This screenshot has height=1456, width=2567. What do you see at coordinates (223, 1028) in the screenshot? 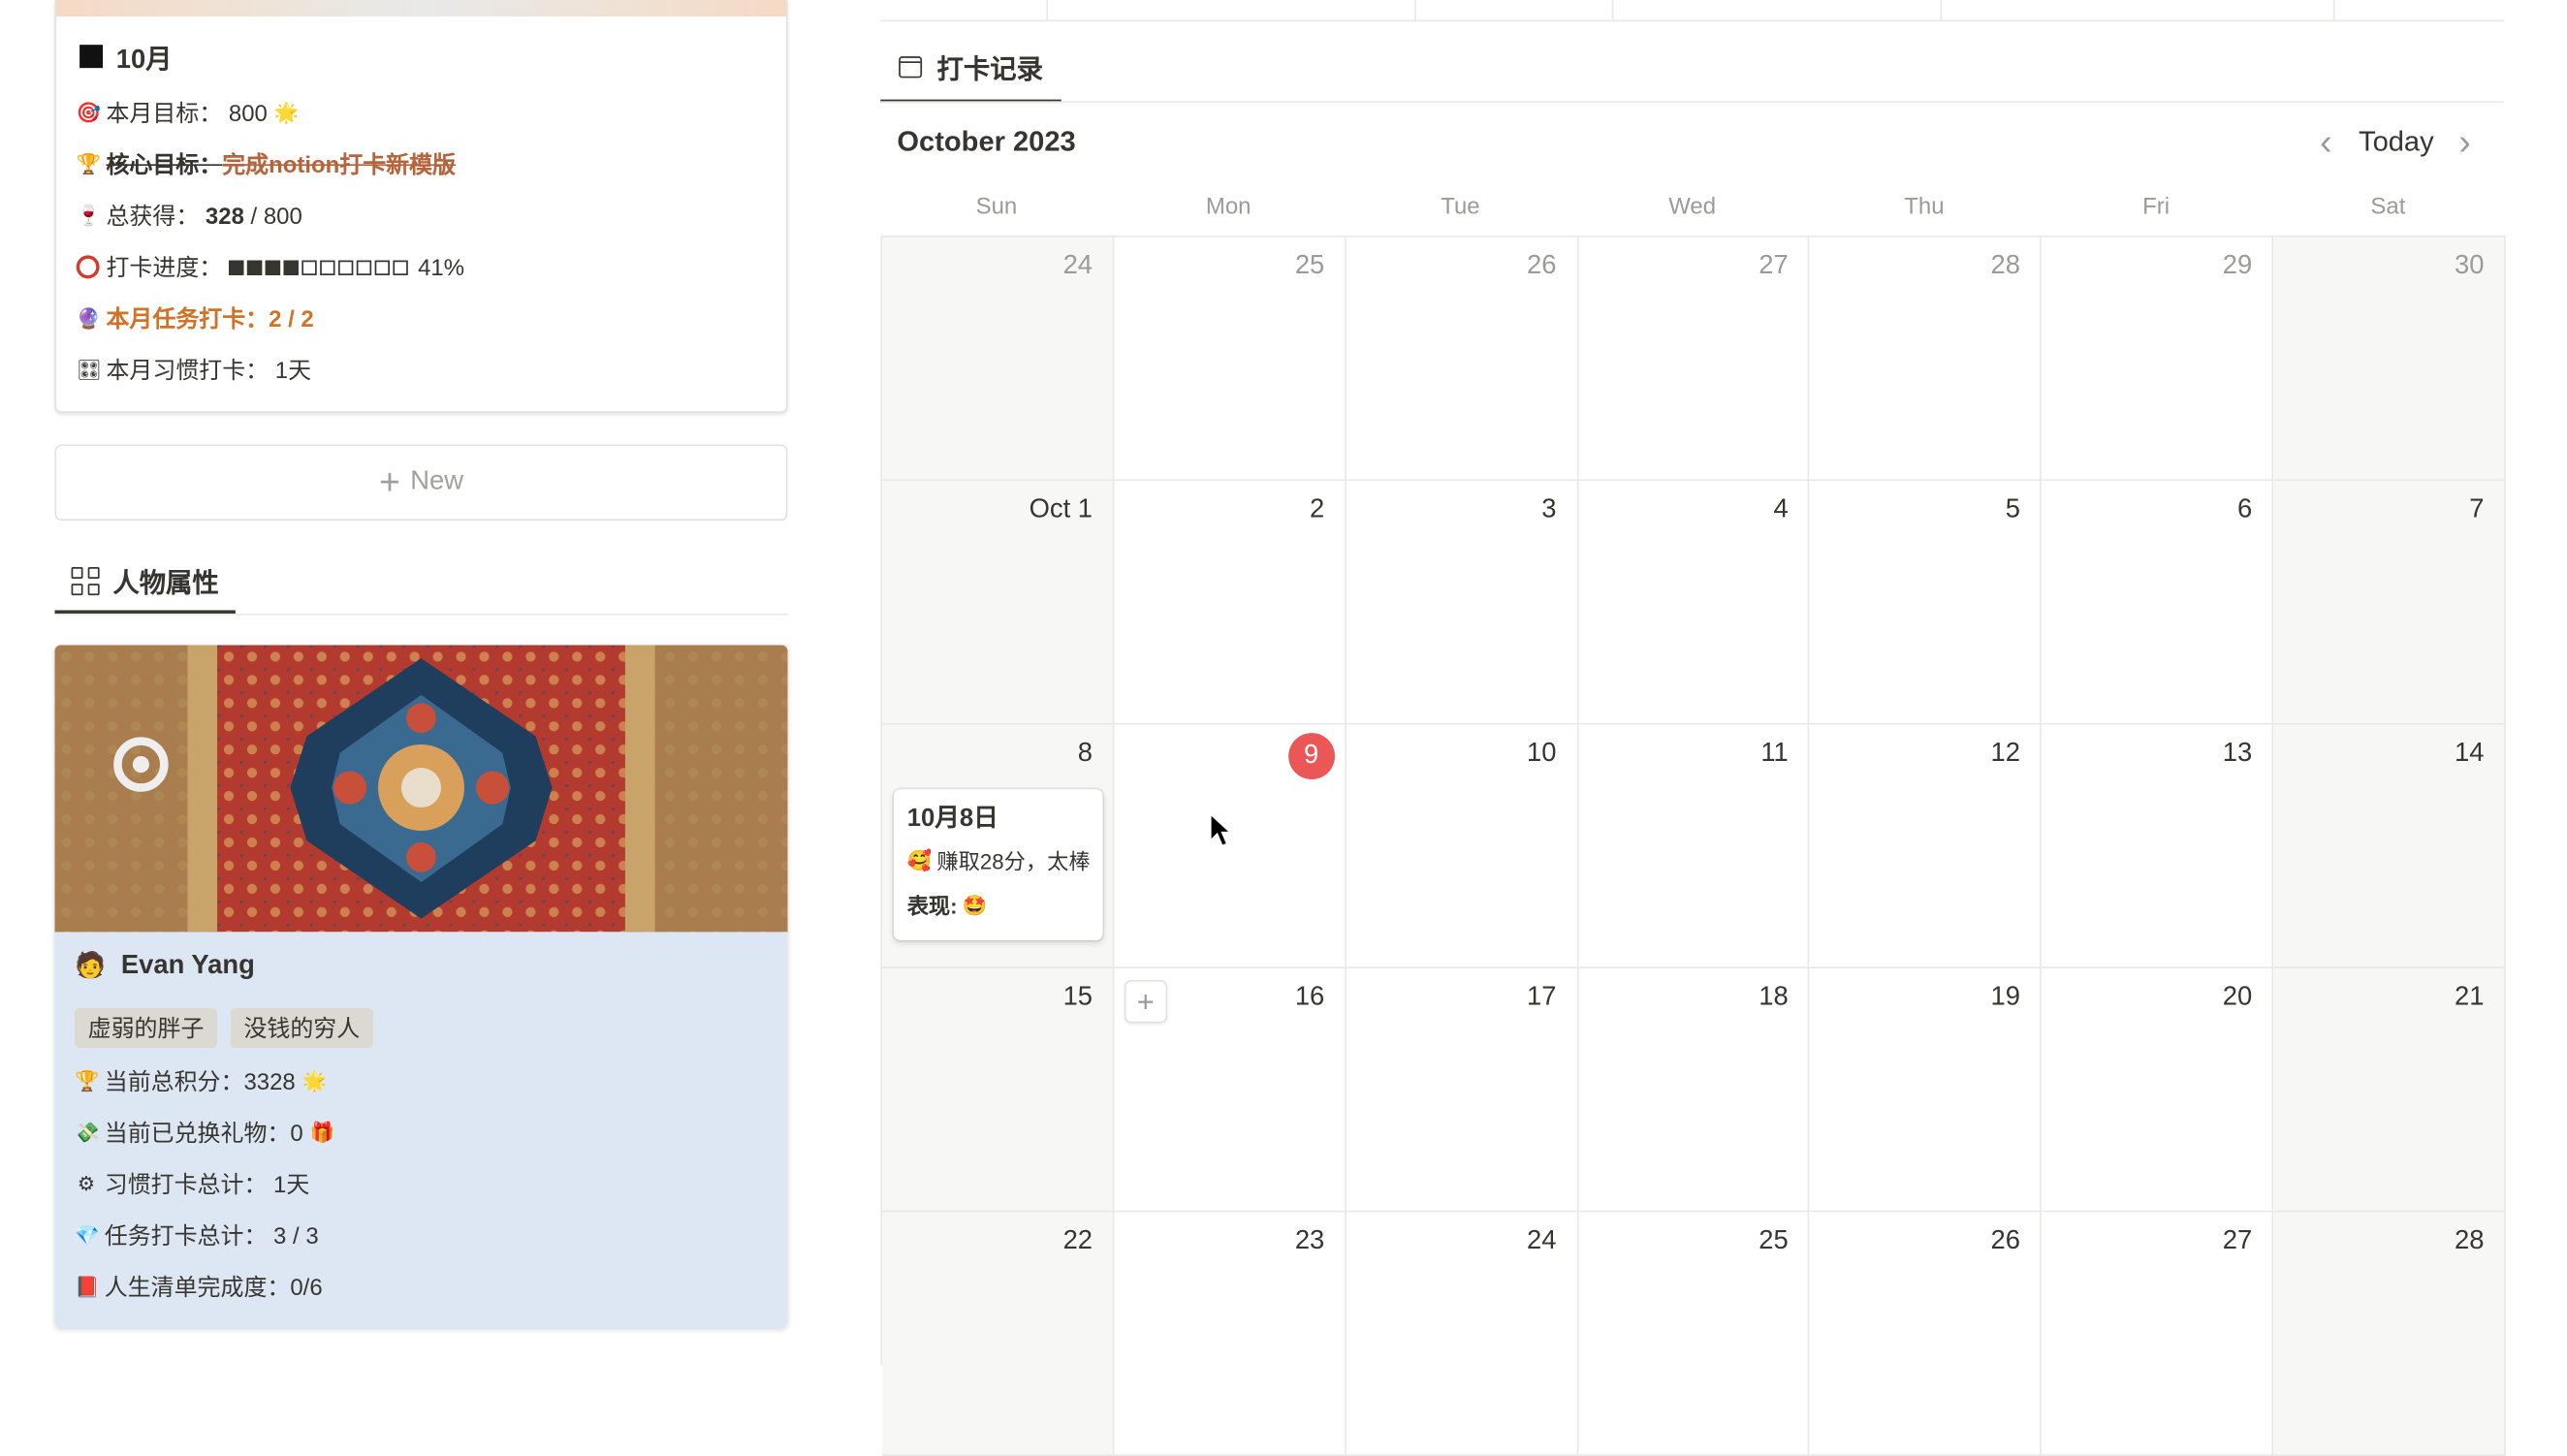
I see `profile-tags: 虚弱的胖子 没钱的穷人` at bounding box center [223, 1028].